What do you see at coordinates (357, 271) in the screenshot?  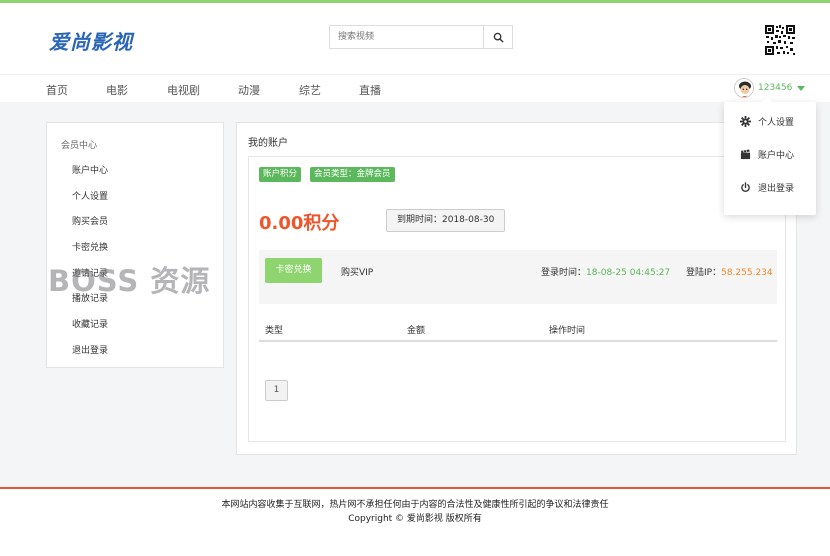 I see `buy-vip-link: 购买VIP` at bounding box center [357, 271].